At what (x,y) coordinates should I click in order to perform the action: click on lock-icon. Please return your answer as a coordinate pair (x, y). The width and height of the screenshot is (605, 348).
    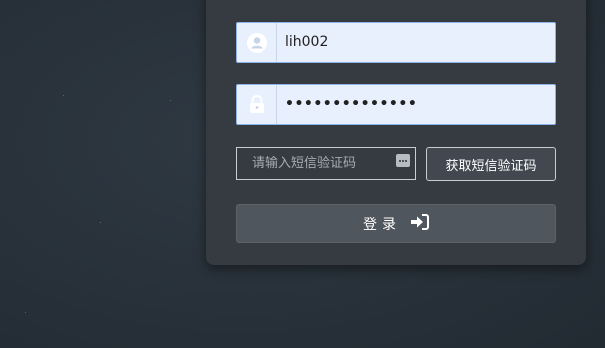
    Looking at the image, I should click on (257, 104).